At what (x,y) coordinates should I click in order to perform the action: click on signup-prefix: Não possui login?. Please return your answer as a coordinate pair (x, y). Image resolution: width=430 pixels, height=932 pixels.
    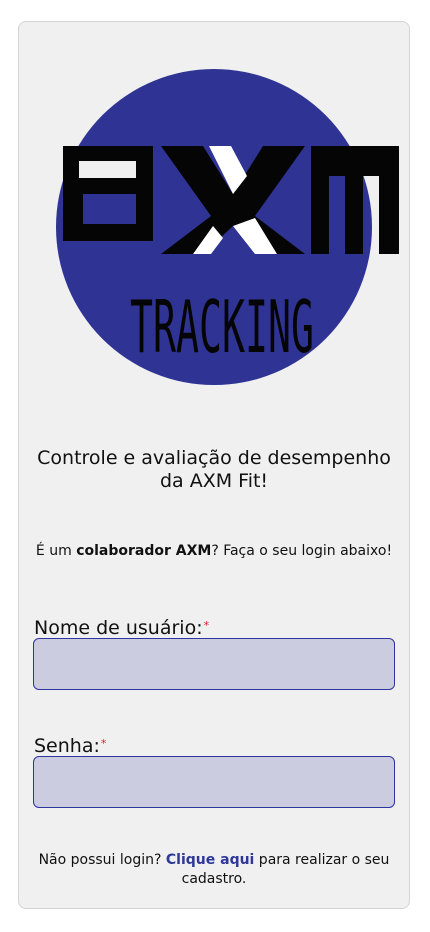
    Looking at the image, I should click on (102, 860).